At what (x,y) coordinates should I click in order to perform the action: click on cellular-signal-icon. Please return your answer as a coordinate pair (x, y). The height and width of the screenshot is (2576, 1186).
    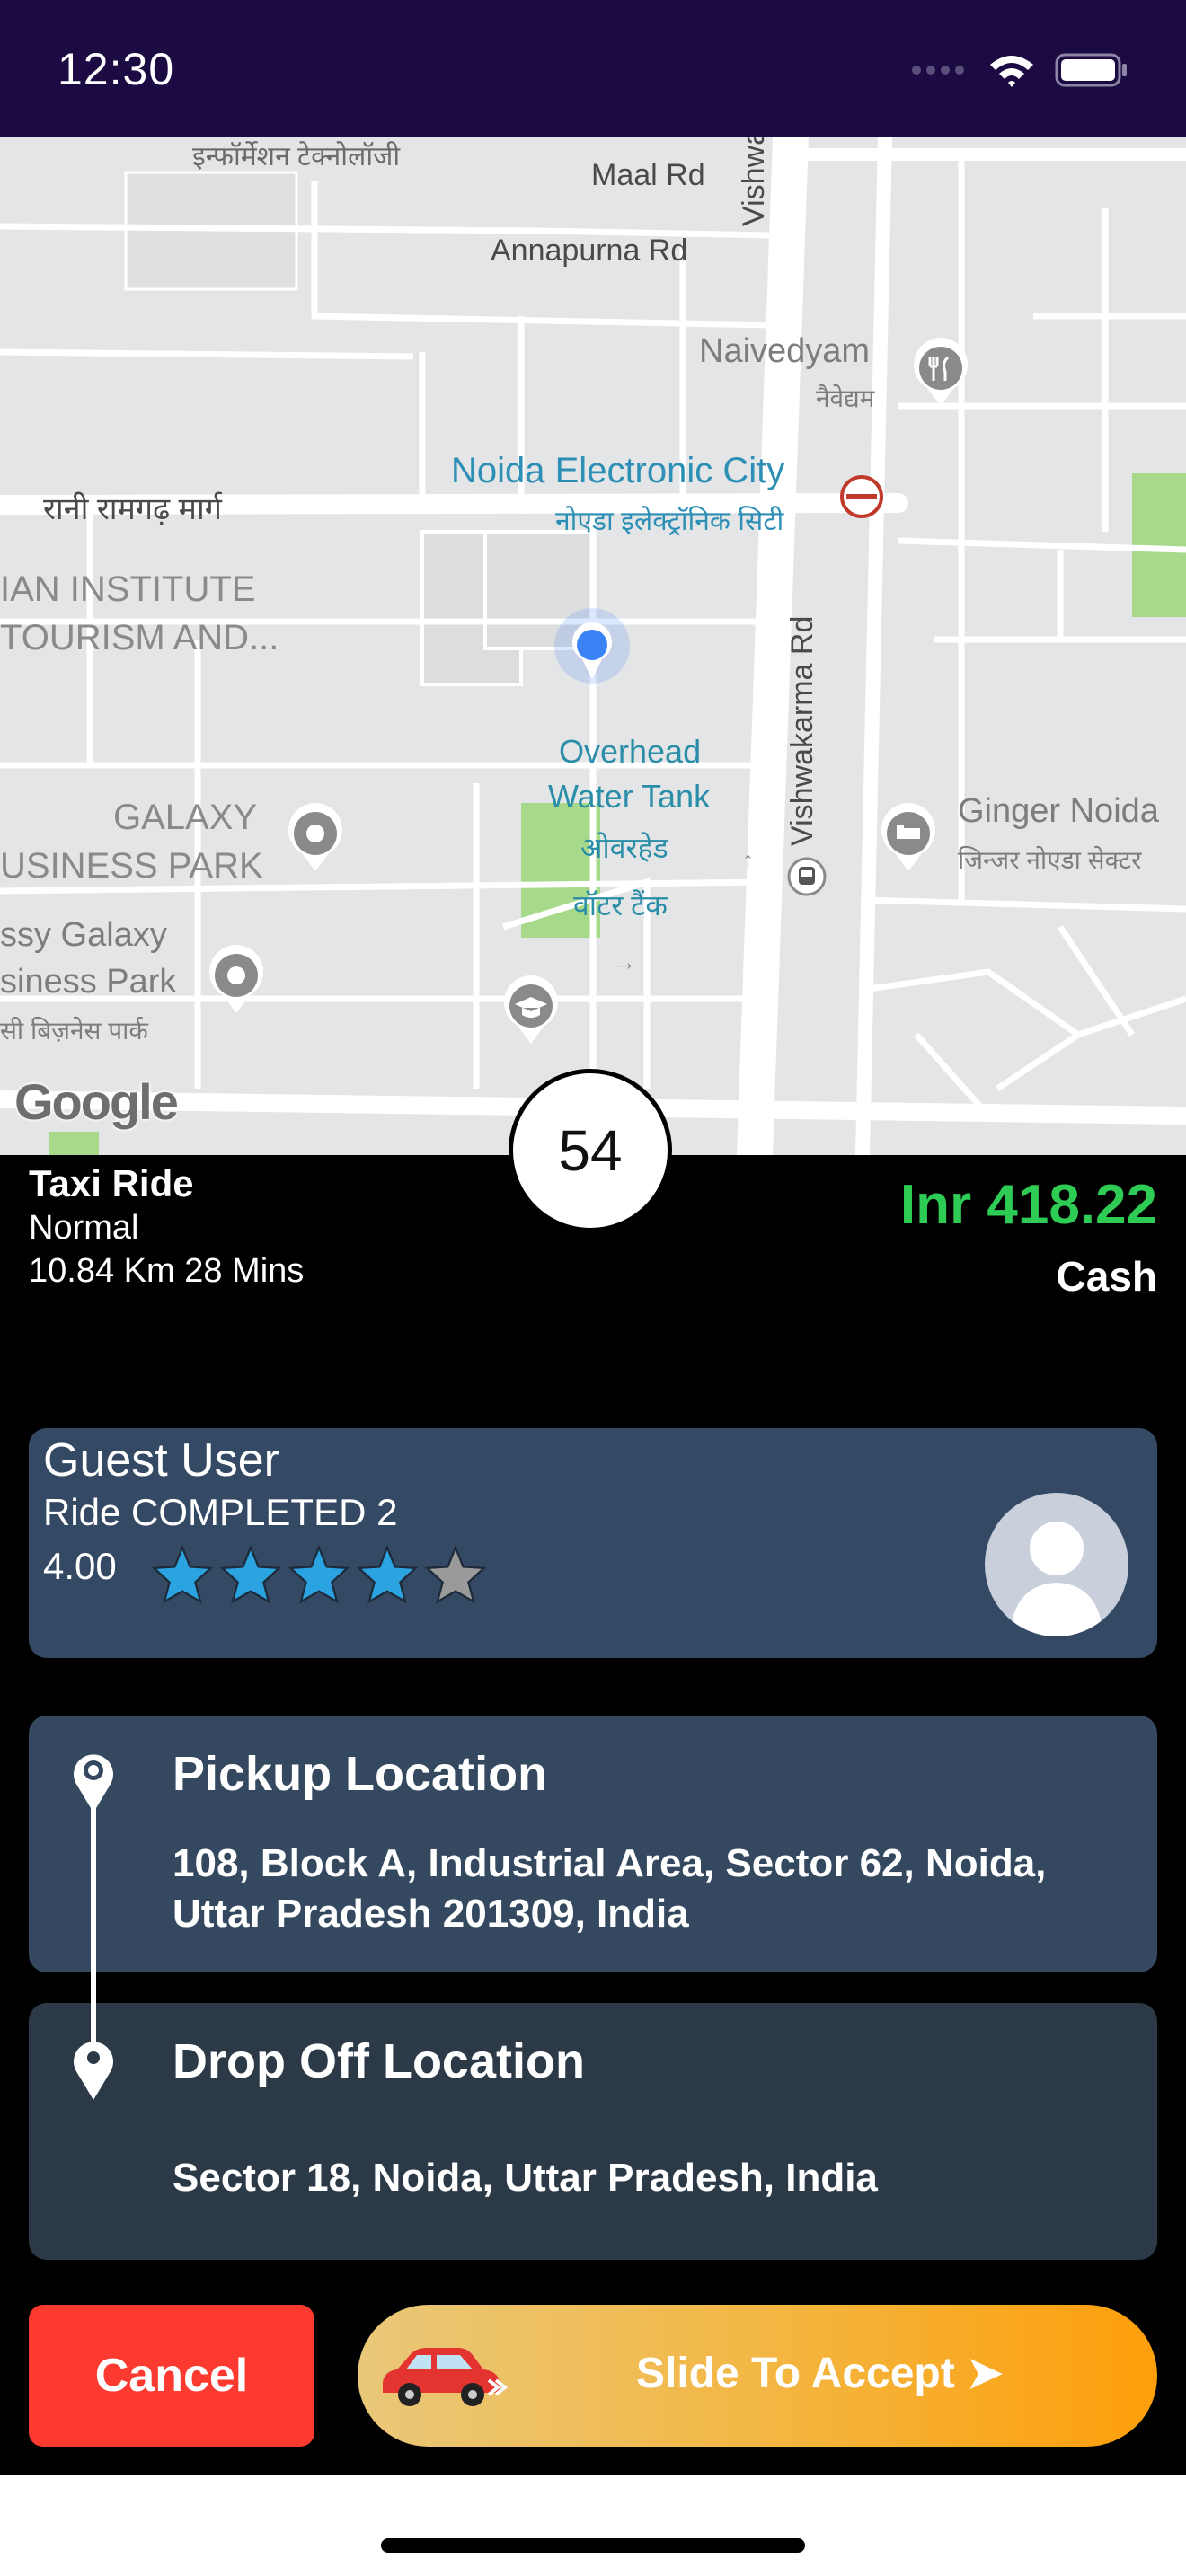
    Looking at the image, I should click on (940, 72).